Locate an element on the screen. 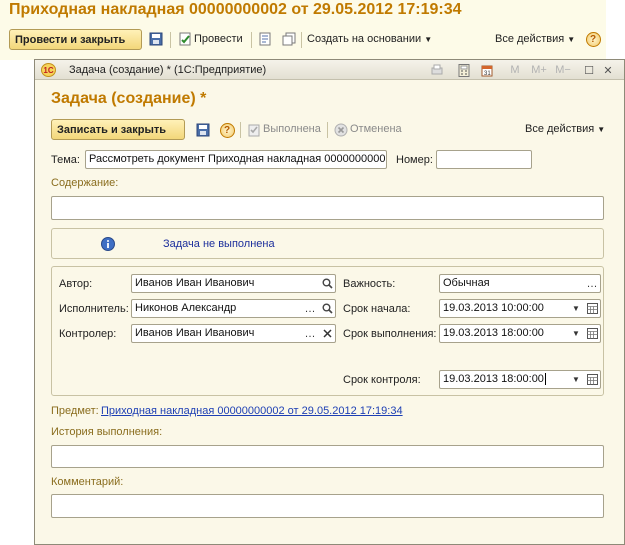  form-title: Задача (создание) * is located at coordinates (129, 98).